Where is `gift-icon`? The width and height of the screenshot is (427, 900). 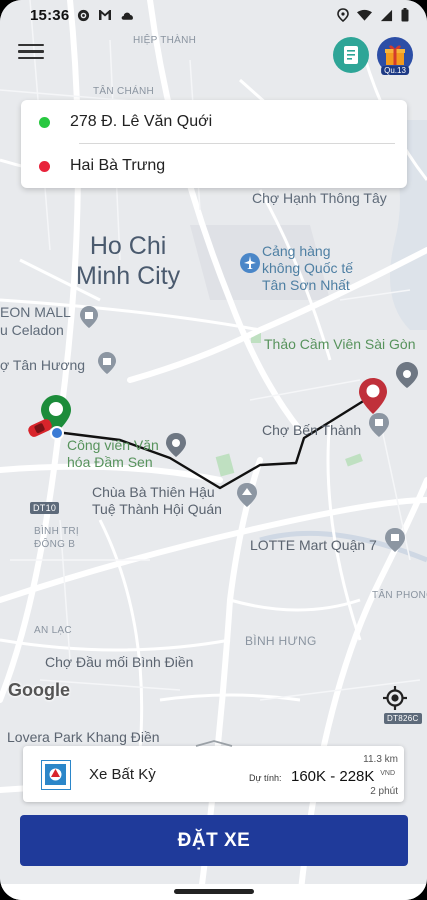 gift-icon is located at coordinates (395, 55).